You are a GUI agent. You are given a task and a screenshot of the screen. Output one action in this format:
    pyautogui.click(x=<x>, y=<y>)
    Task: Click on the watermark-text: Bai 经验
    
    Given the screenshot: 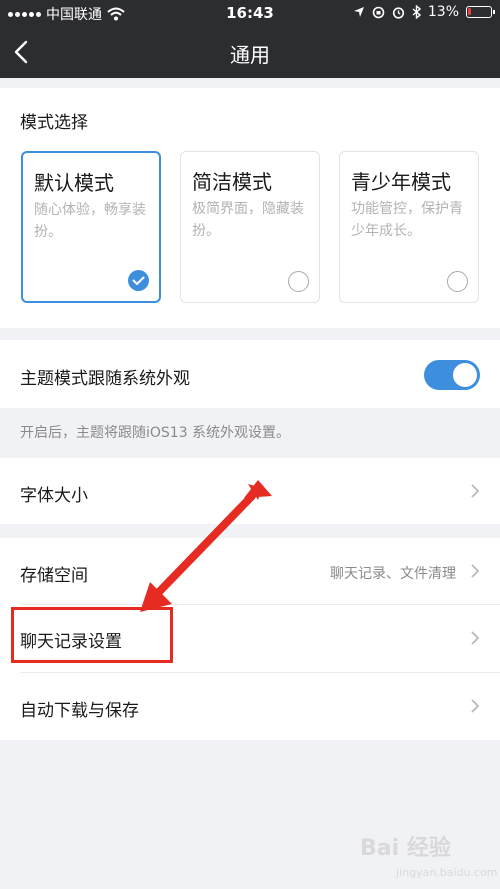 What is the action you would take?
    pyautogui.click(x=405, y=848)
    